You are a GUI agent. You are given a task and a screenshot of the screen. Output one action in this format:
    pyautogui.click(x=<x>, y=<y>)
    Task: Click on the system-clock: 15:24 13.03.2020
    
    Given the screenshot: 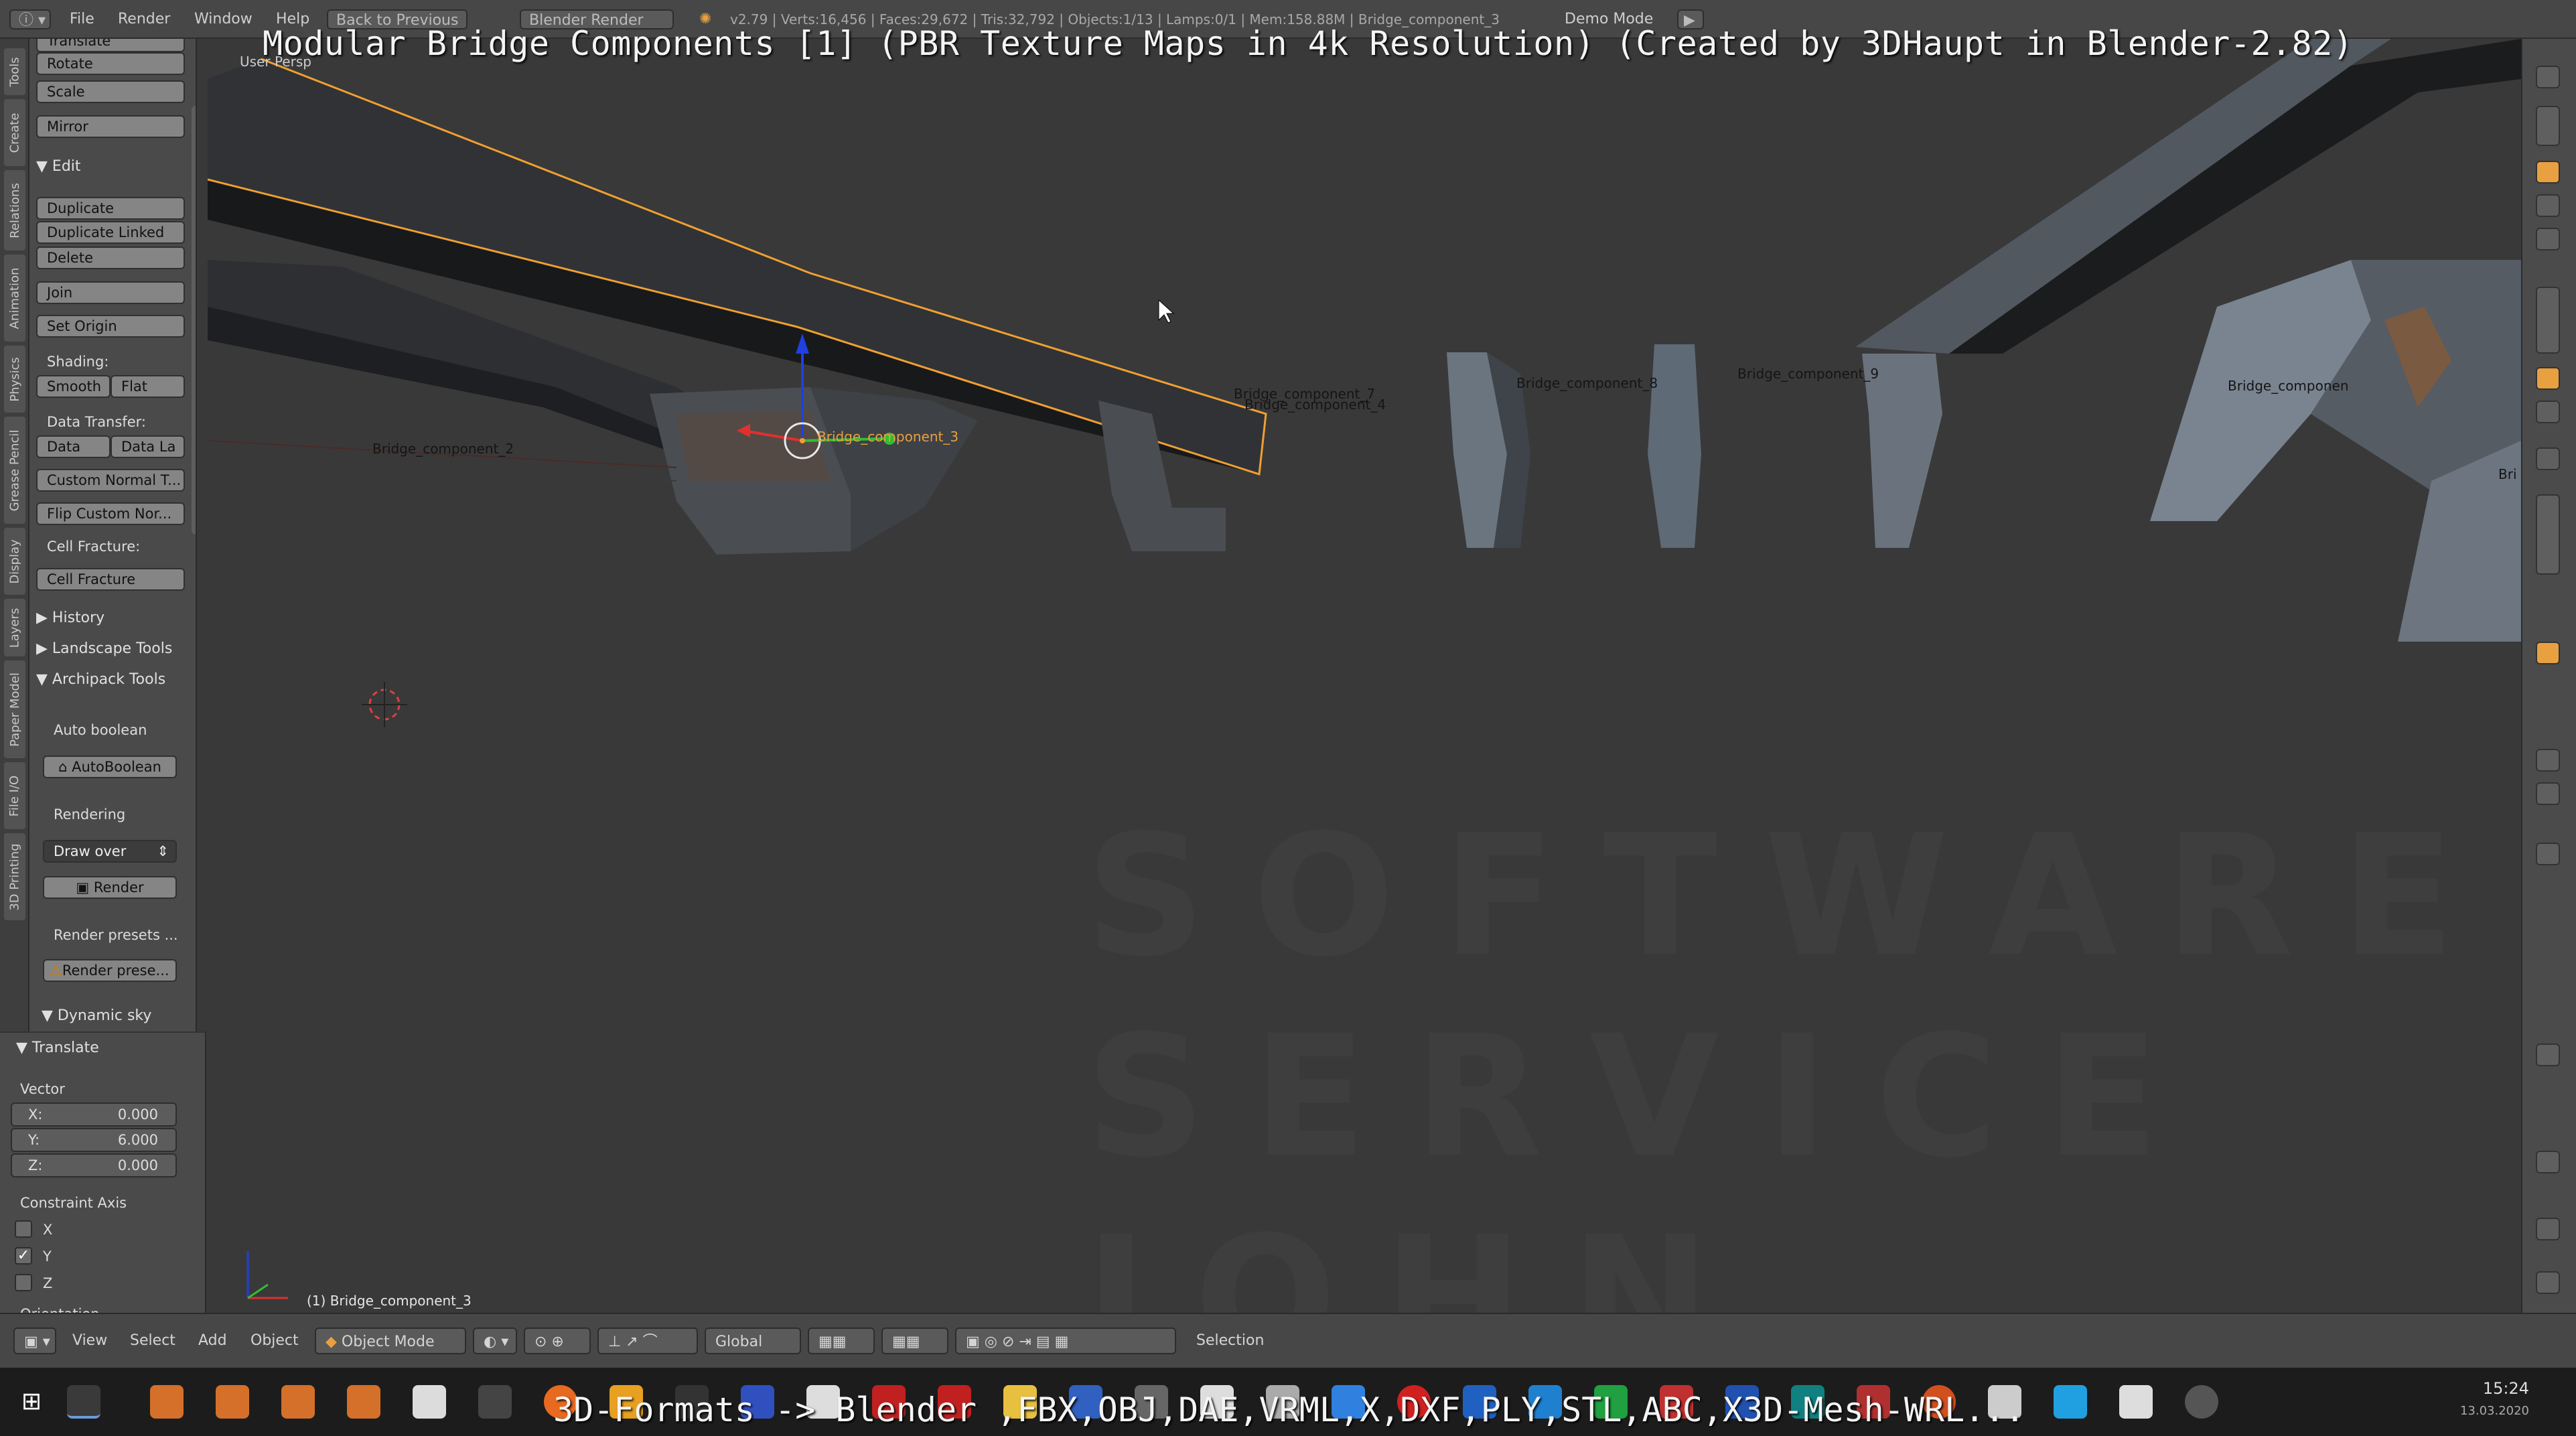 What is the action you would take?
    pyautogui.click(x=2494, y=1400)
    